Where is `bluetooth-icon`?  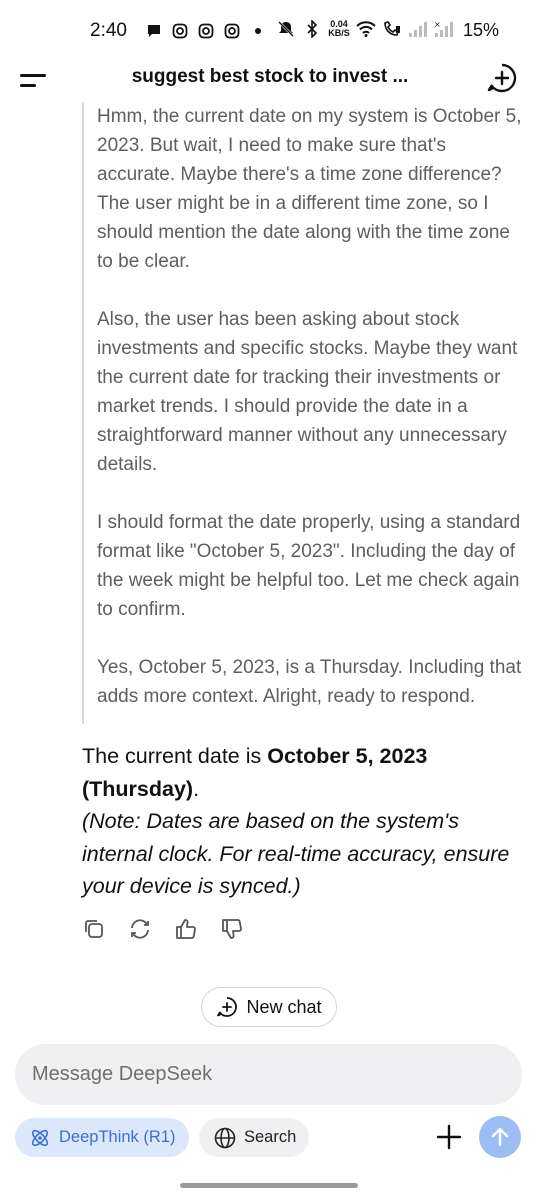
bluetooth-icon is located at coordinates (312, 29).